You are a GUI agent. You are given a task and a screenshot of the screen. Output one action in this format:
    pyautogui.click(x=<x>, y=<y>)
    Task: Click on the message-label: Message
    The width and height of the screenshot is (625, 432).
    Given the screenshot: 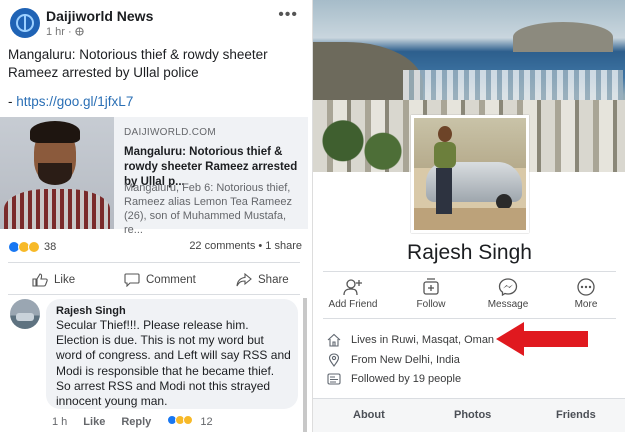 What is the action you would take?
    pyautogui.click(x=508, y=304)
    